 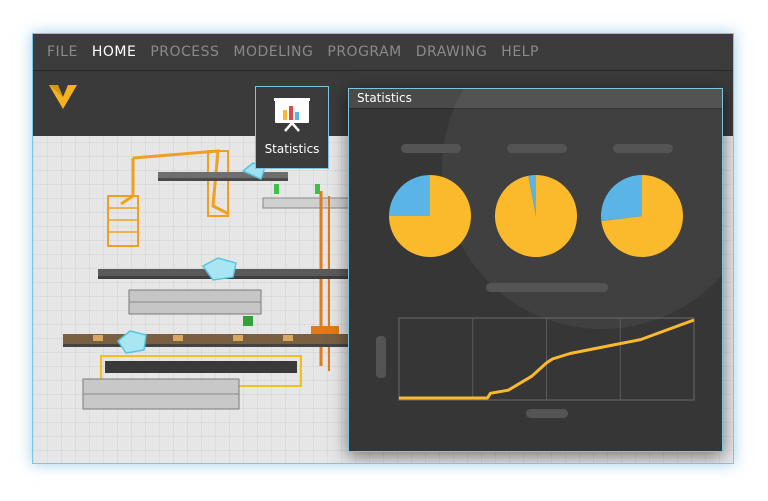 I want to click on menu-home: HOME, so click(x=114, y=52).